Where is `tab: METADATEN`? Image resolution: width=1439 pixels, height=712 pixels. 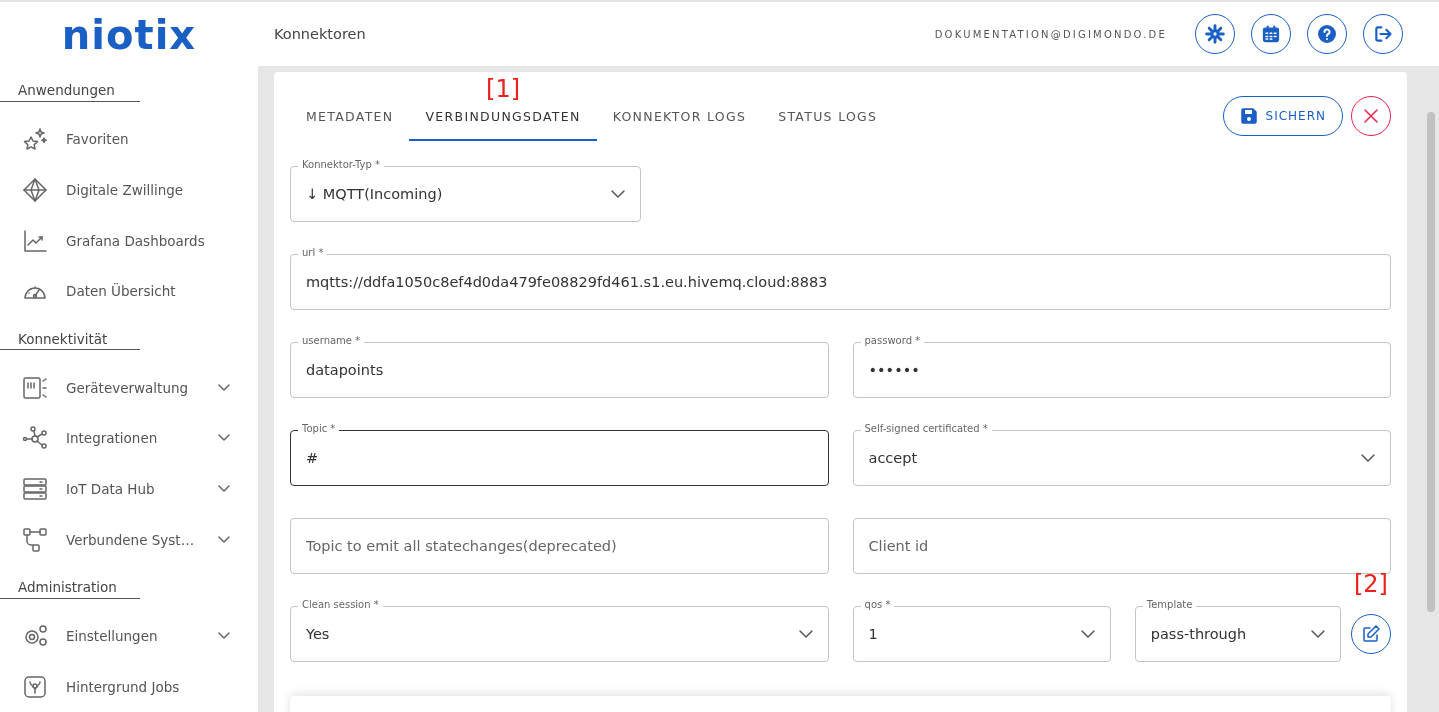 tab: METADATEN is located at coordinates (350, 118).